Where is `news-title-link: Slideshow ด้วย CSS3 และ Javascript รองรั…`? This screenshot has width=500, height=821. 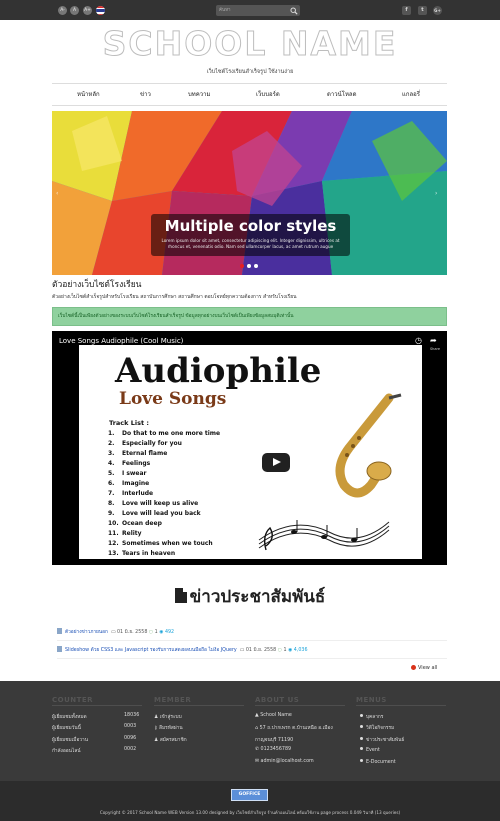
news-title-link: Slideshow ด้วย CSS3 และ Javascript รองรั… is located at coordinates (151, 650).